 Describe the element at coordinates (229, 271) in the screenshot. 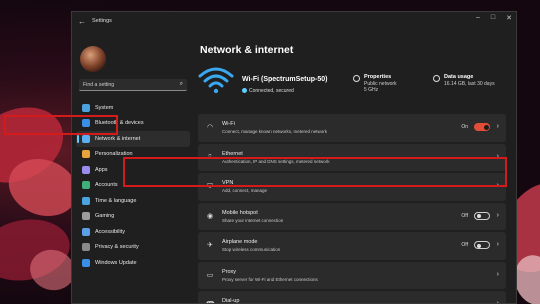

I see `setting-title: Proxy` at that location.